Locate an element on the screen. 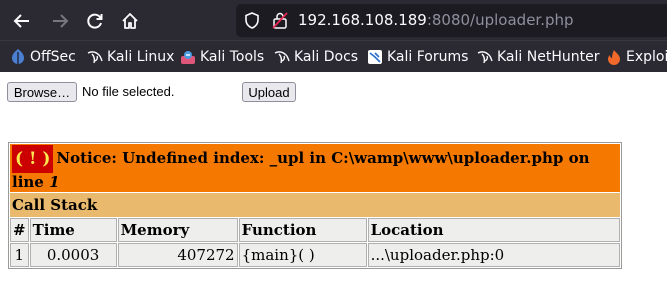  call-stack-title: Call Stack is located at coordinates (315, 205).